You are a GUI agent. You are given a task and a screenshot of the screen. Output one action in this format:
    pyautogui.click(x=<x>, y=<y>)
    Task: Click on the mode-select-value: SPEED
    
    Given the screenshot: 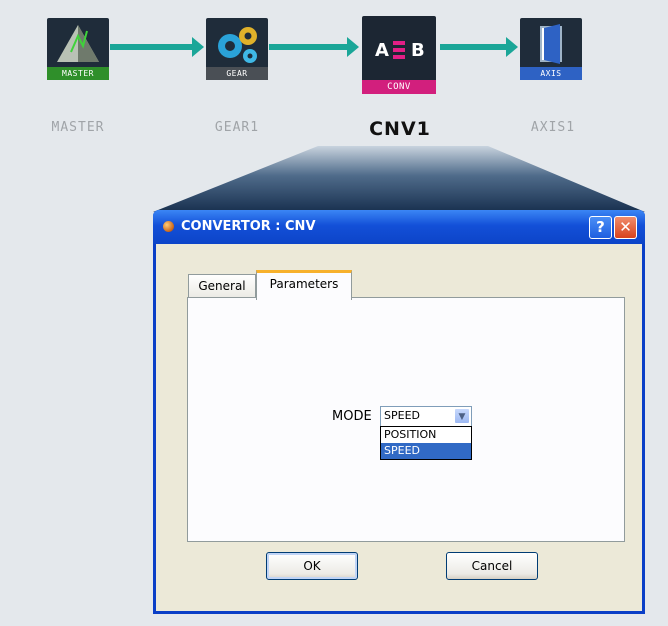 What is the action you would take?
    pyautogui.click(x=402, y=415)
    